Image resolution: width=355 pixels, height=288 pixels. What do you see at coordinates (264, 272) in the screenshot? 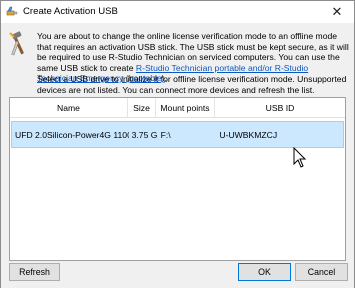
I see `ok-button: OK` at bounding box center [264, 272].